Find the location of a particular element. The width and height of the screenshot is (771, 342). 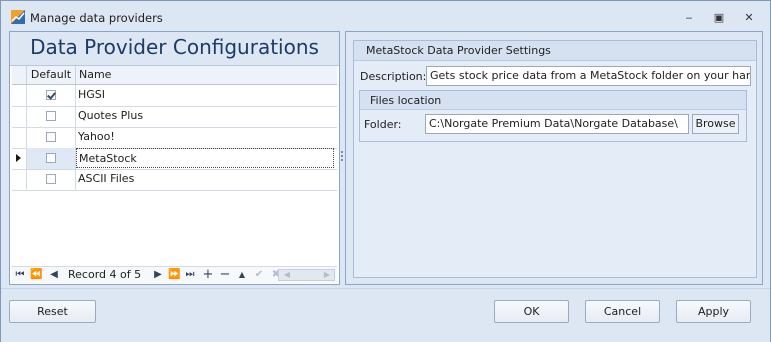

record-navigator: ⏮ ⏪ ◀ Record 4 of 5 ▶ ⏩ ⏭ + − ▲ ✔ ✖ ◀ ▶ is located at coordinates (174, 274).